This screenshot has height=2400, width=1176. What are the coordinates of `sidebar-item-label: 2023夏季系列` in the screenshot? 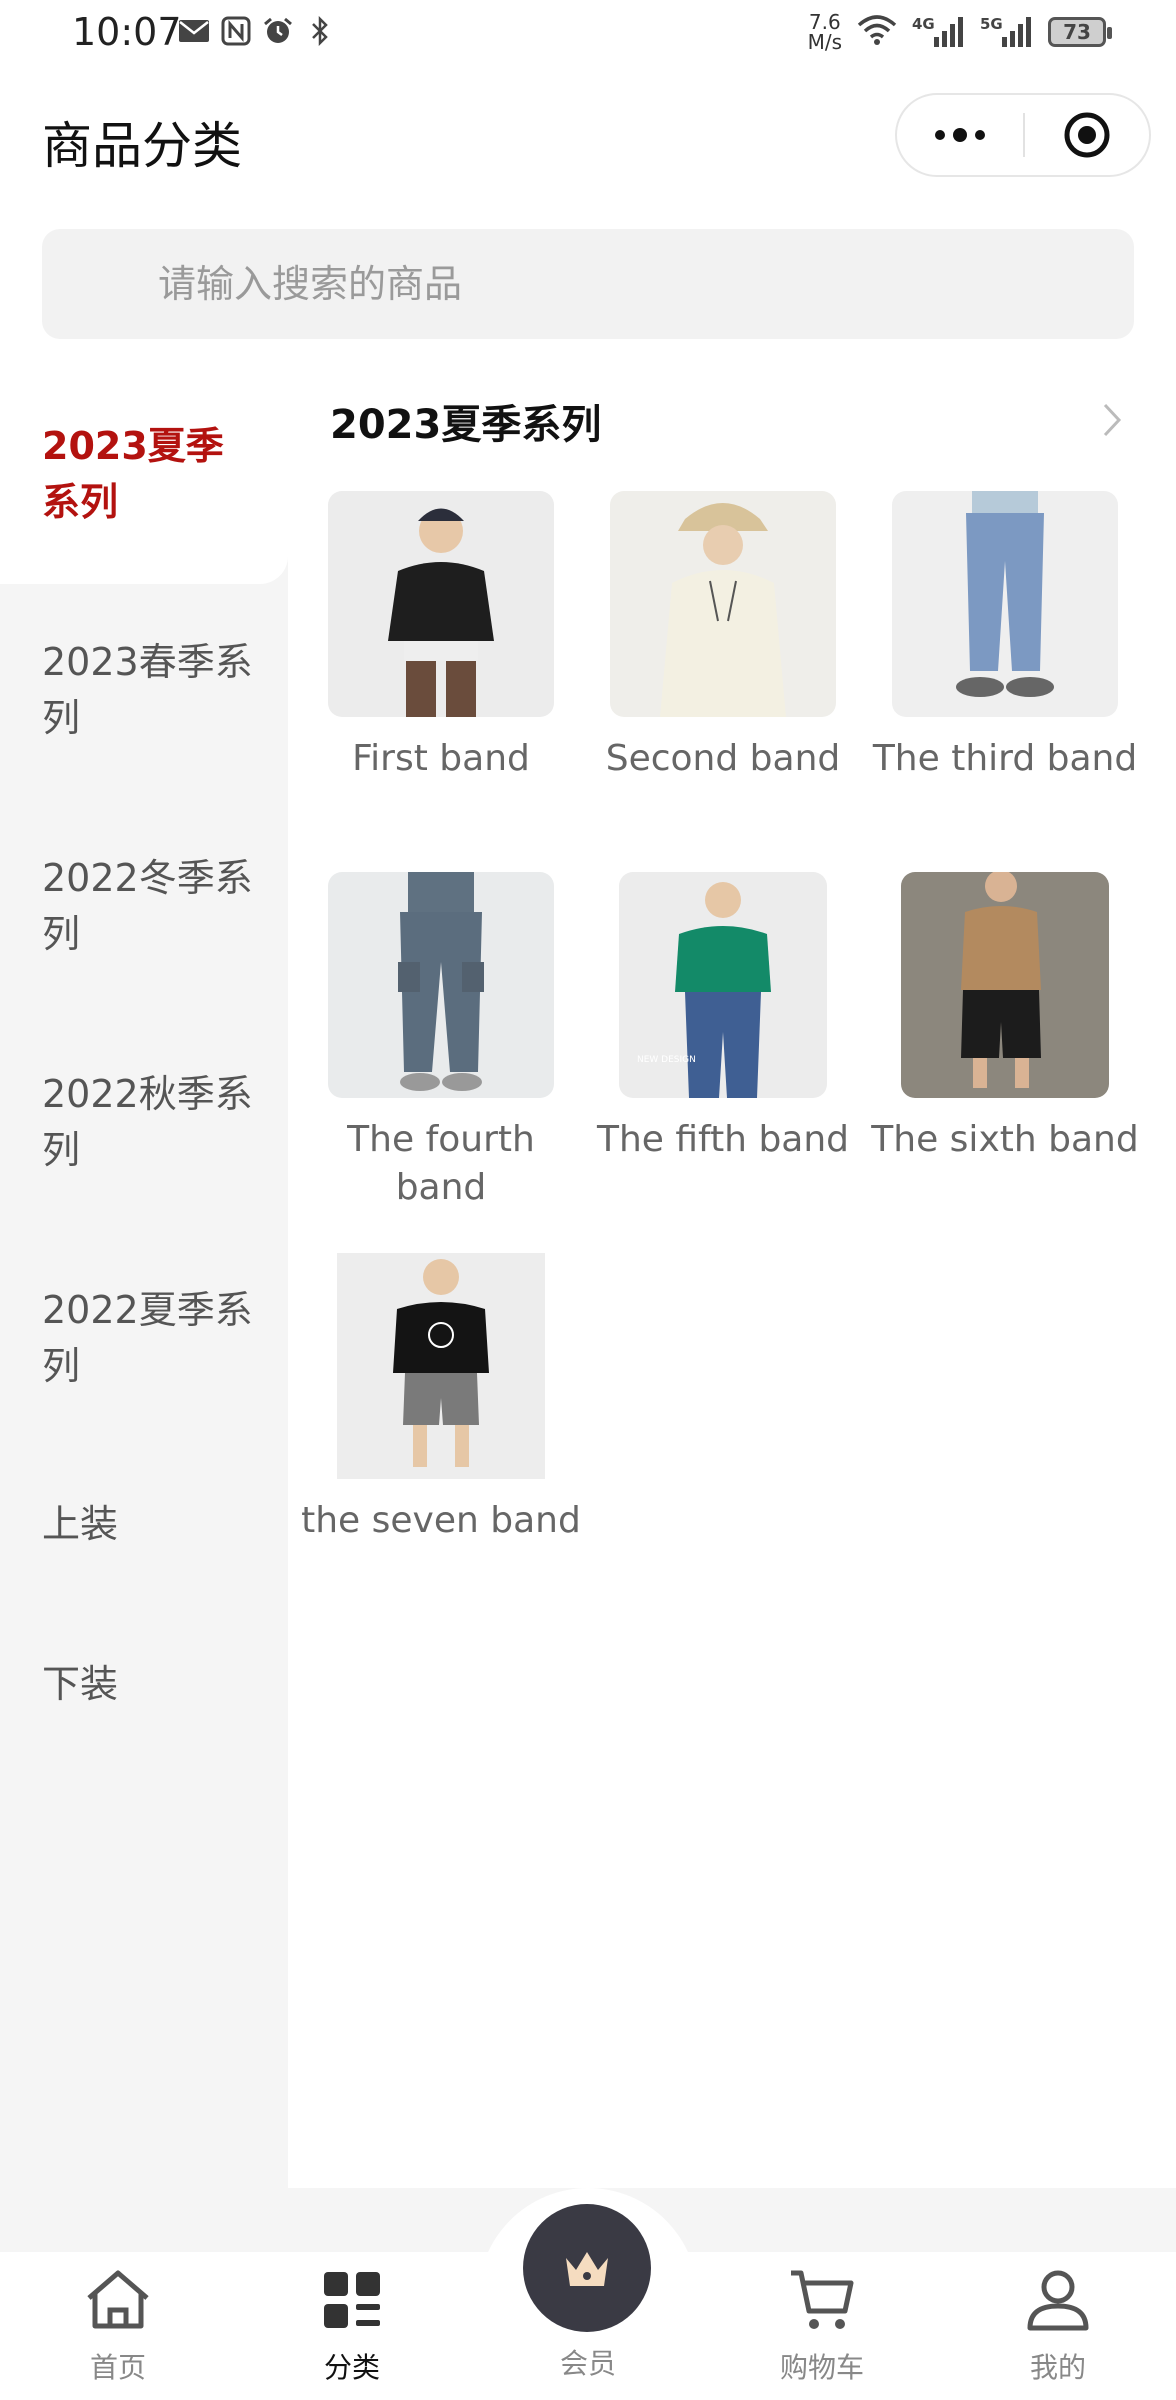 It's located at (133, 474).